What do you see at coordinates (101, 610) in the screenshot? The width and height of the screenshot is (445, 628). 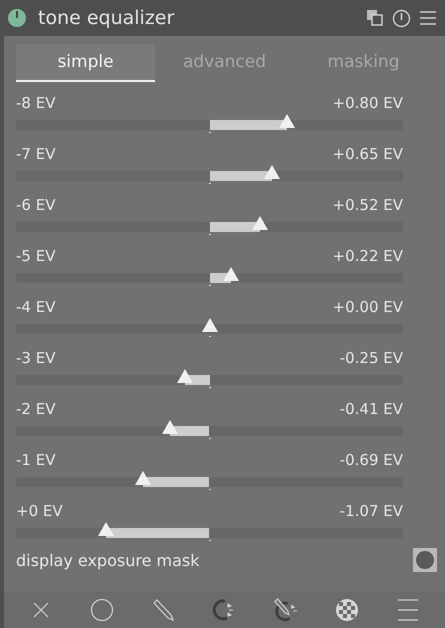 I see `circle-icon` at bounding box center [101, 610].